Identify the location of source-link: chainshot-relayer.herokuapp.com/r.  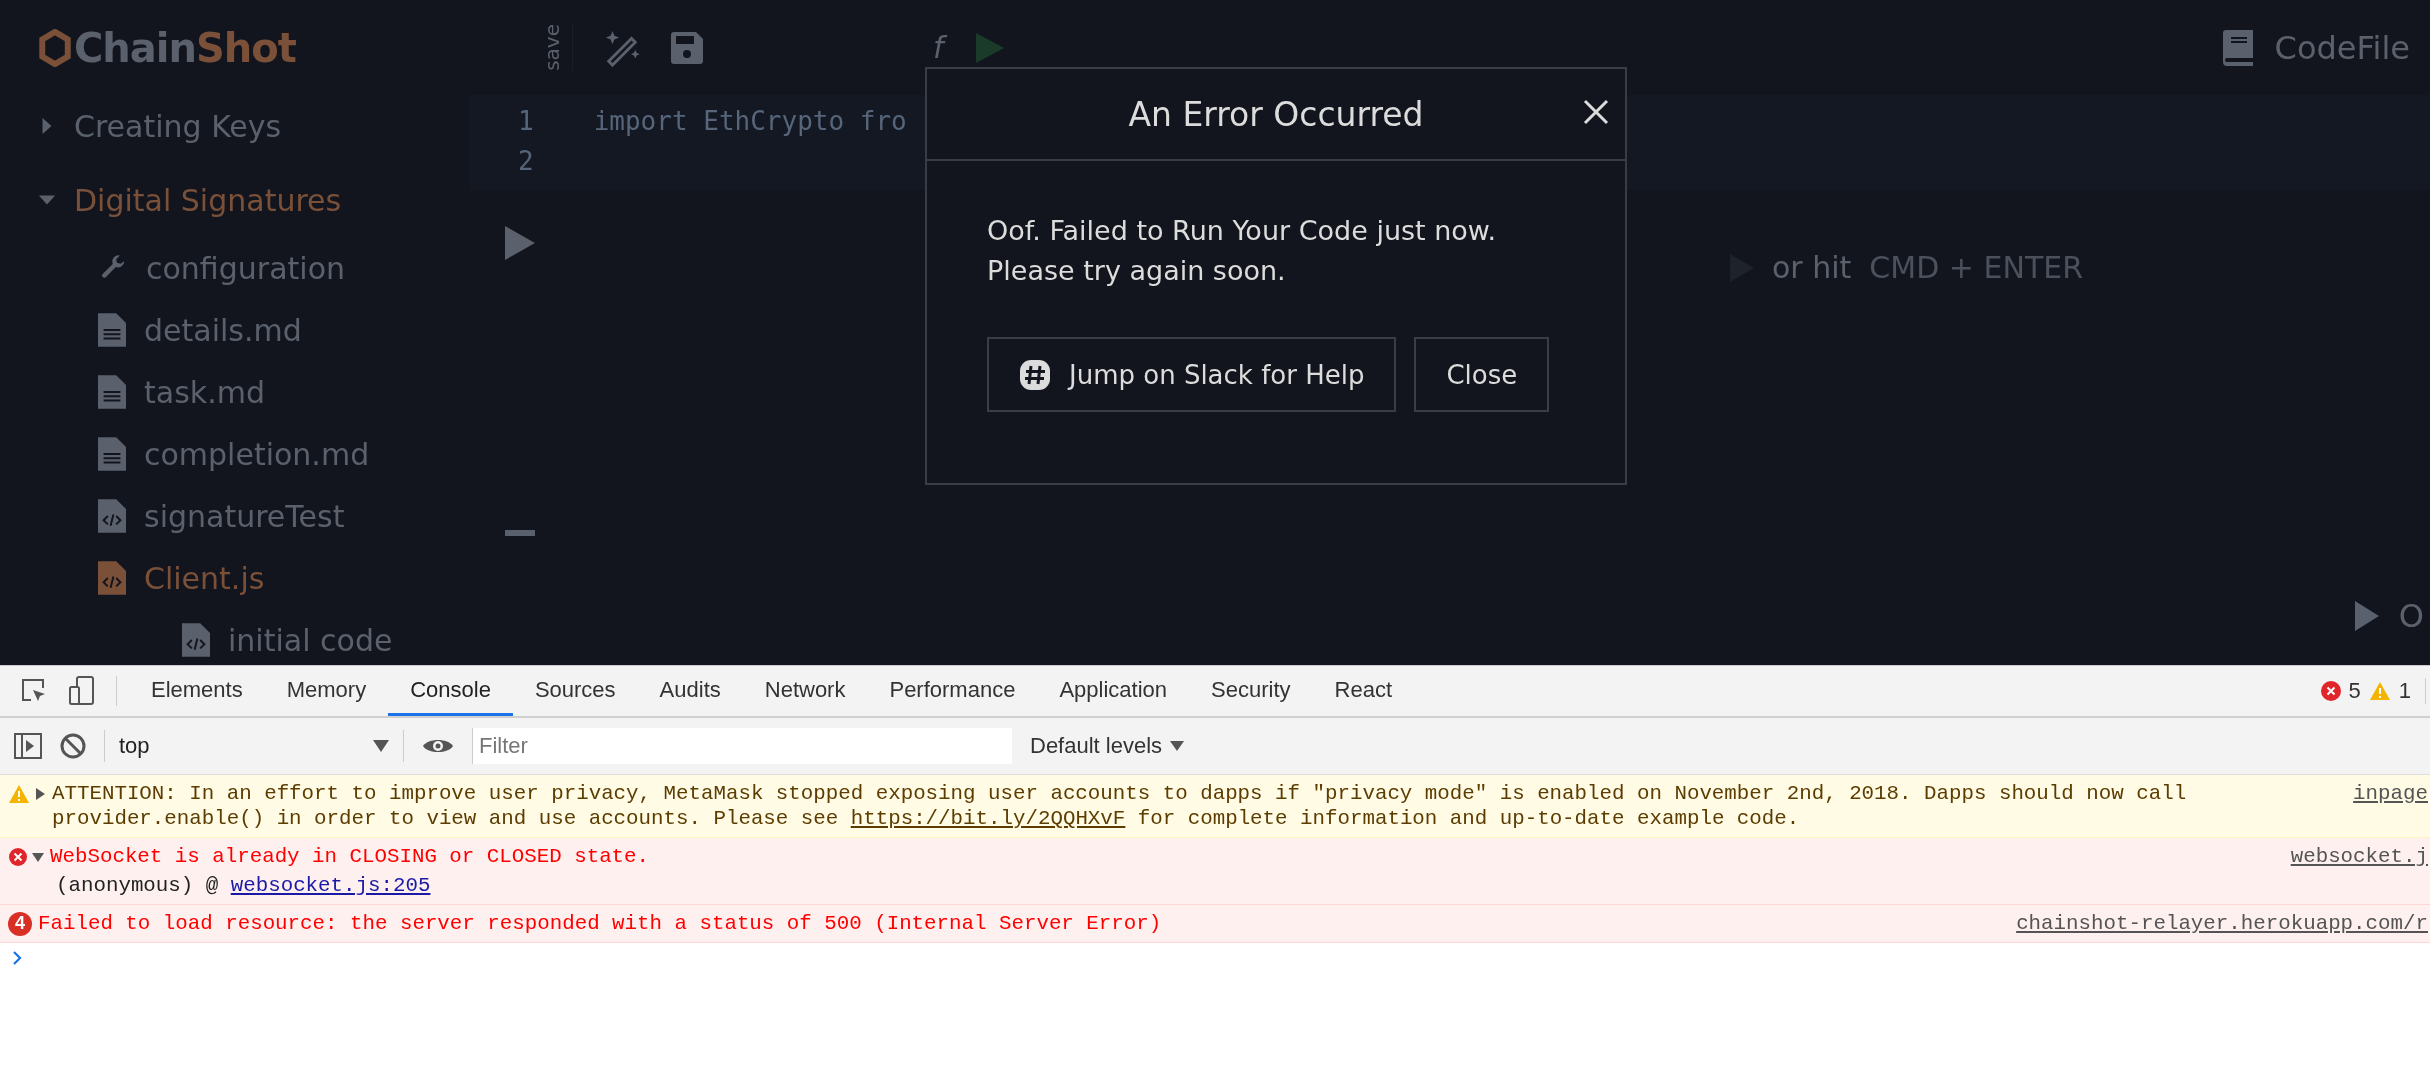
(2223, 923).